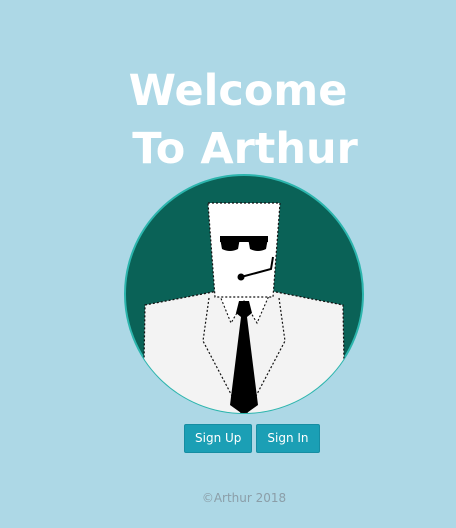 Image resolution: width=456 pixels, height=528 pixels. What do you see at coordinates (218, 438) in the screenshot?
I see `sign-up-button: Sign Up` at bounding box center [218, 438].